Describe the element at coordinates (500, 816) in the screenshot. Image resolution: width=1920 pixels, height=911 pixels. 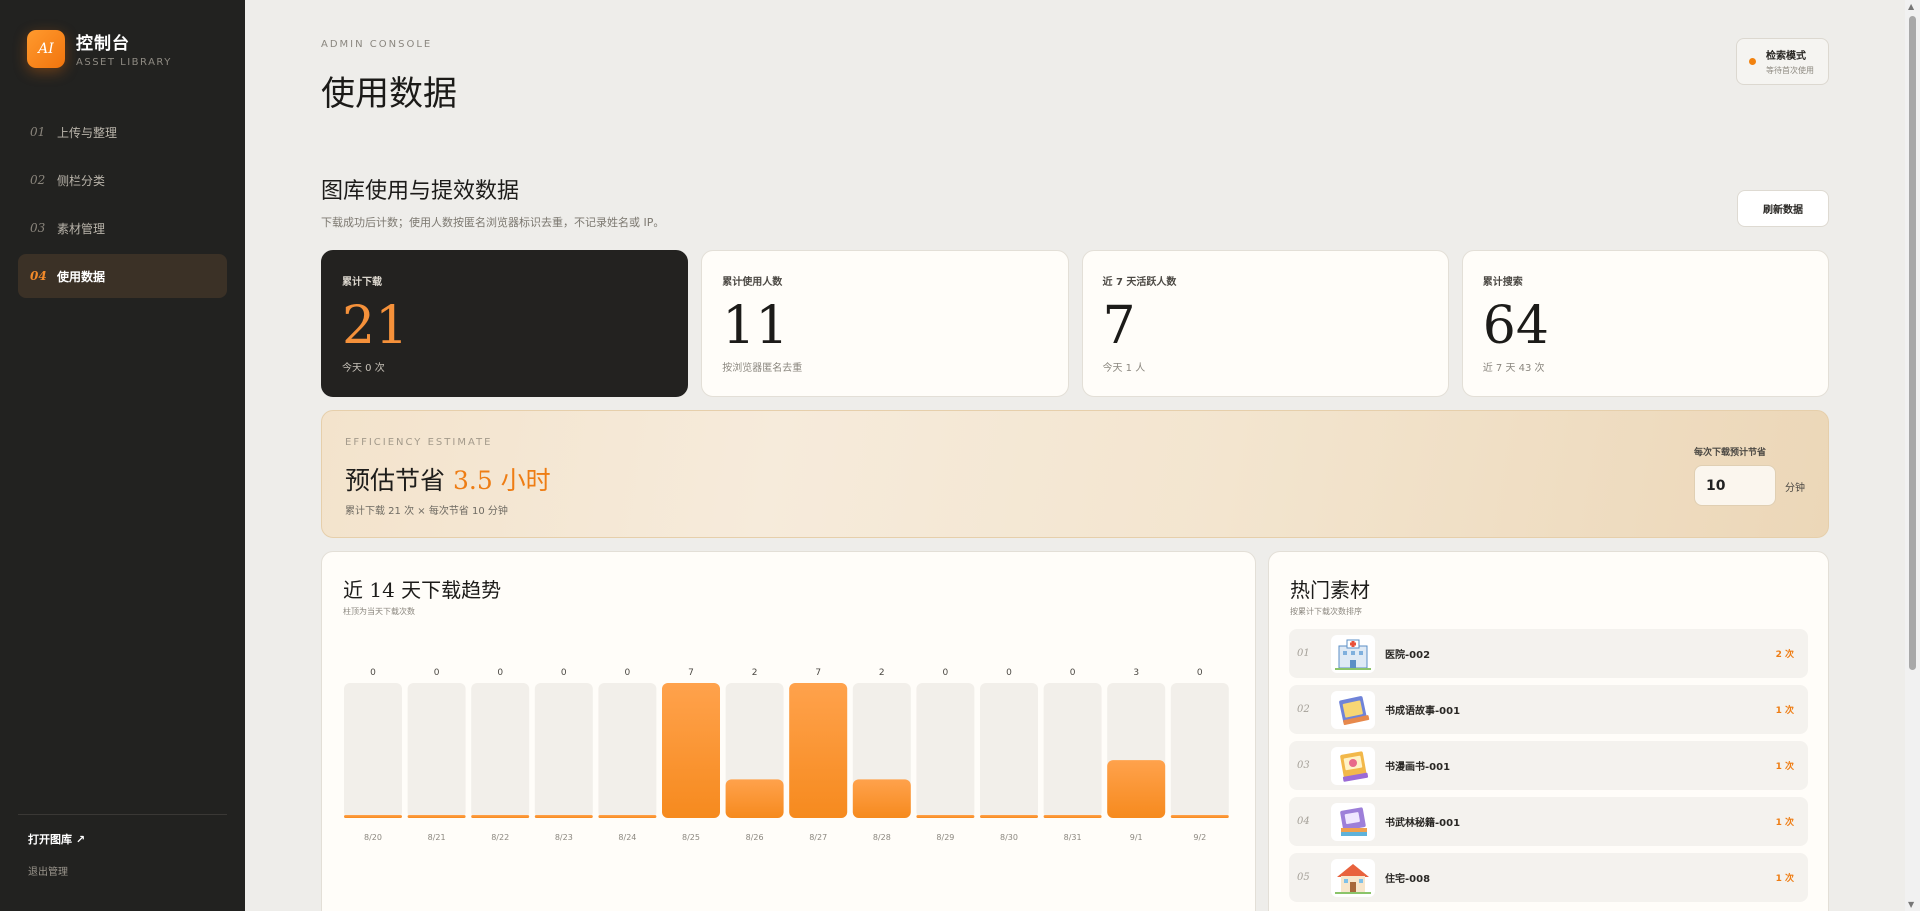
I see `bar-8/22` at that location.